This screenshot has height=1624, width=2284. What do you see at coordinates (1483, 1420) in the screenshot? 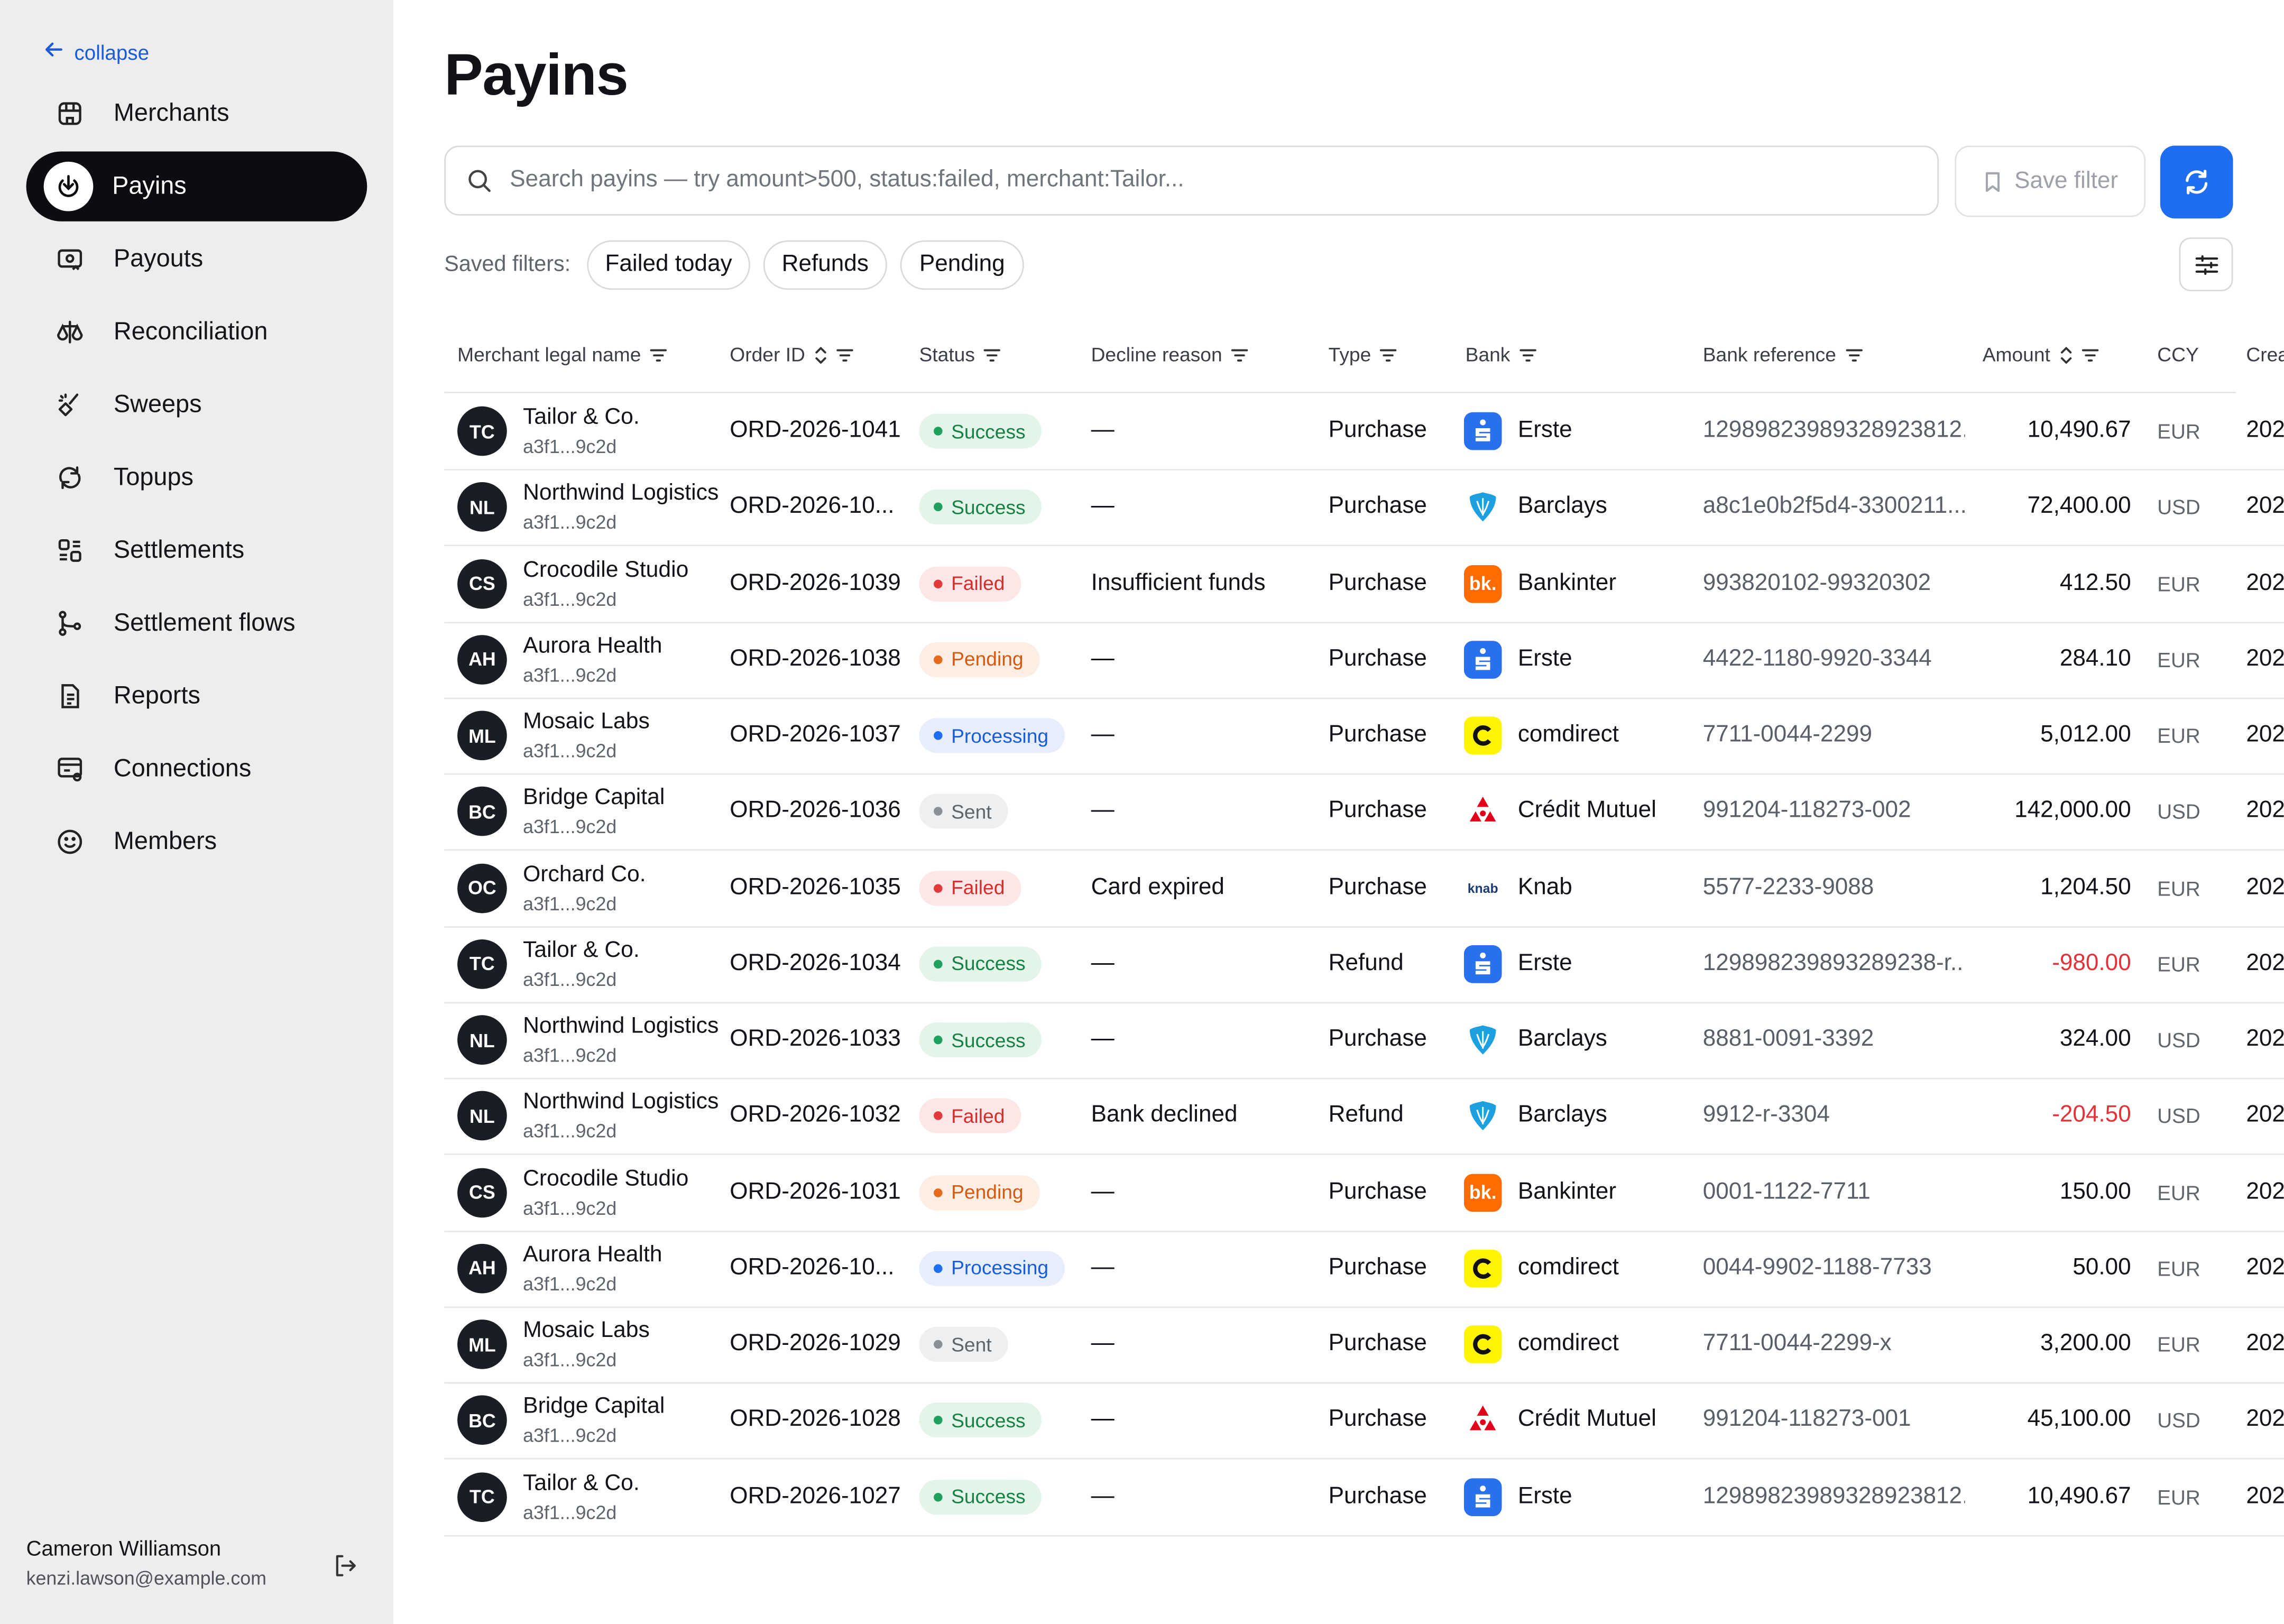
I see `credit-mutuel-logo-icon` at bounding box center [1483, 1420].